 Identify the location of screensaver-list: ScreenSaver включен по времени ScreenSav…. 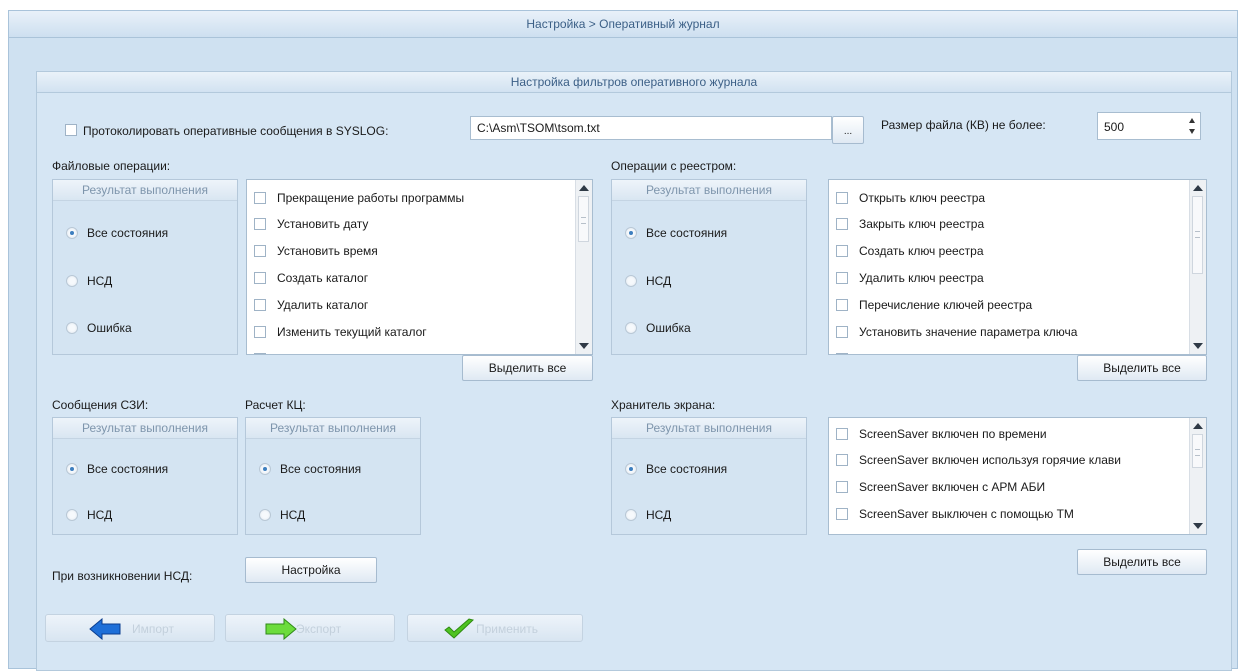
(1017, 476).